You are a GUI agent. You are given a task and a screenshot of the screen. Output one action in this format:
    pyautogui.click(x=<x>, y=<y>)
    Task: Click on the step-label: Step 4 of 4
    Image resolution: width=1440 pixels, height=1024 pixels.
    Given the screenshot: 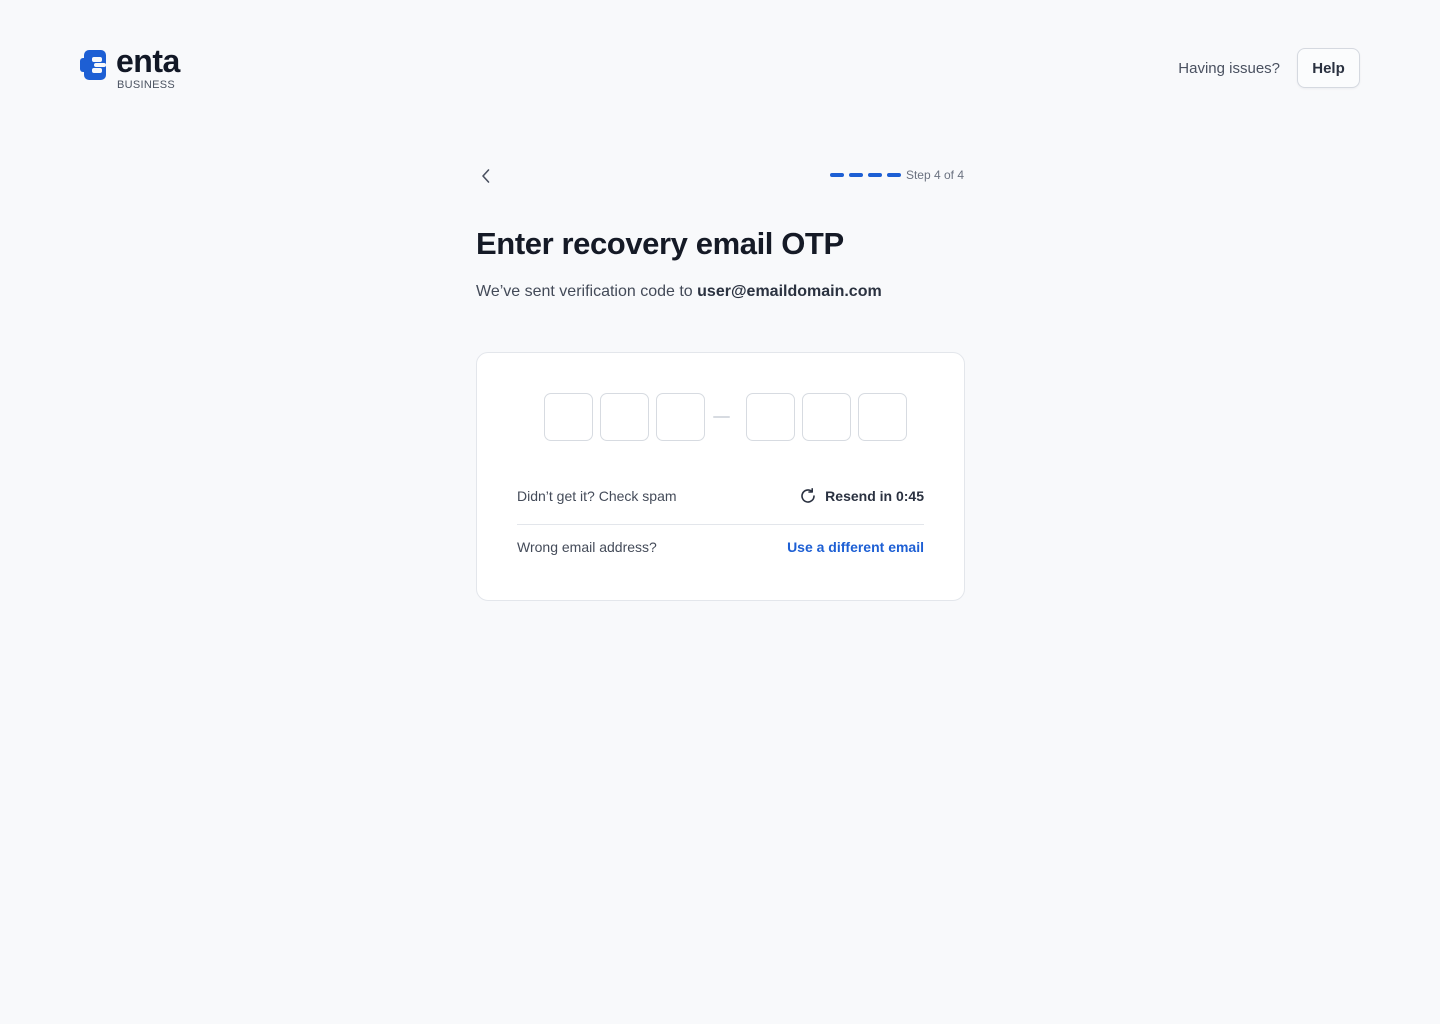 What is the action you would take?
    pyautogui.click(x=934, y=175)
    